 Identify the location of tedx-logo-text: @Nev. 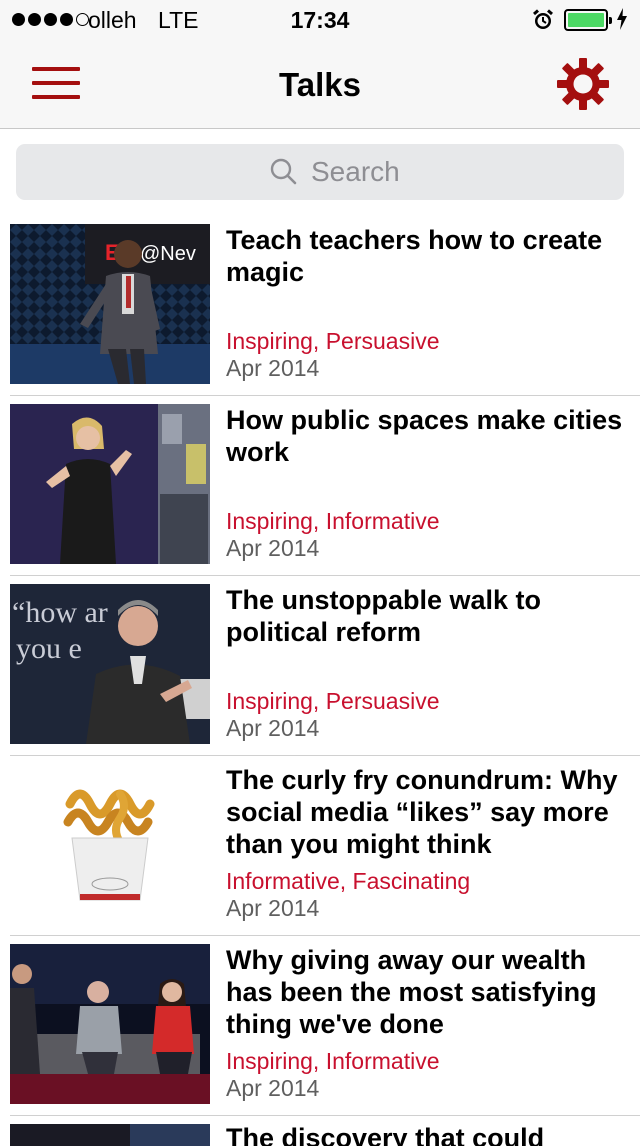
(168, 254).